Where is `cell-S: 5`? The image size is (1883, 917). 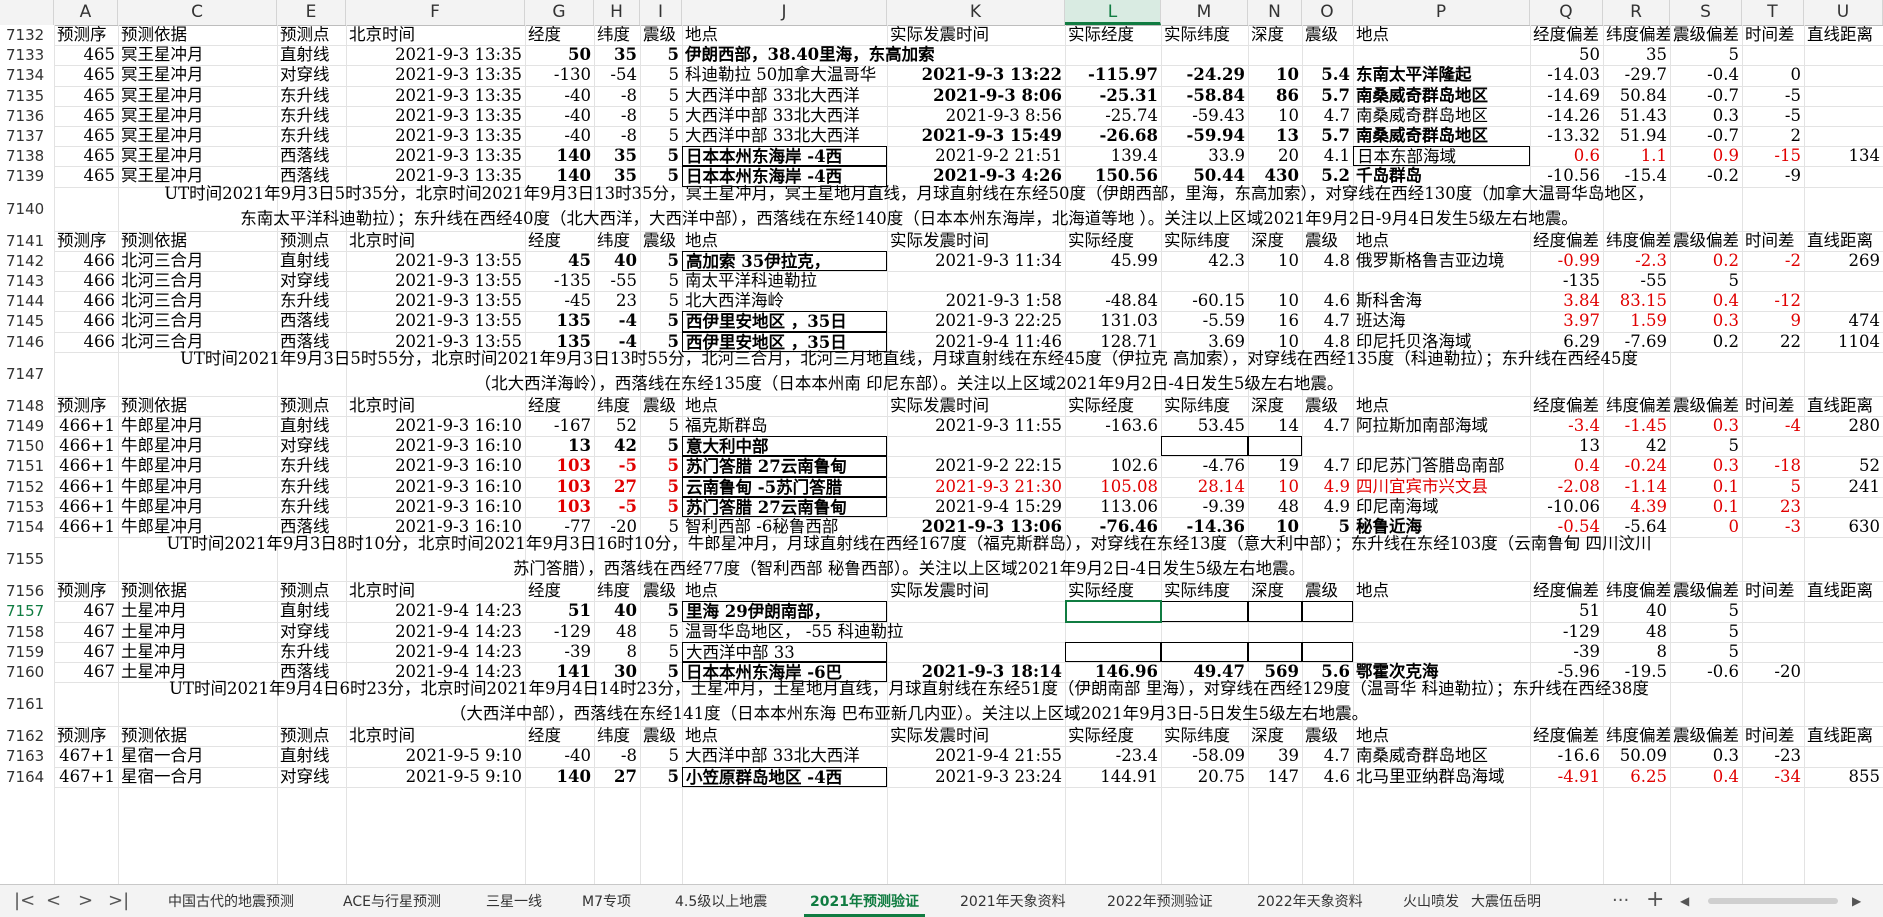 cell-S: 5 is located at coordinates (1706, 611).